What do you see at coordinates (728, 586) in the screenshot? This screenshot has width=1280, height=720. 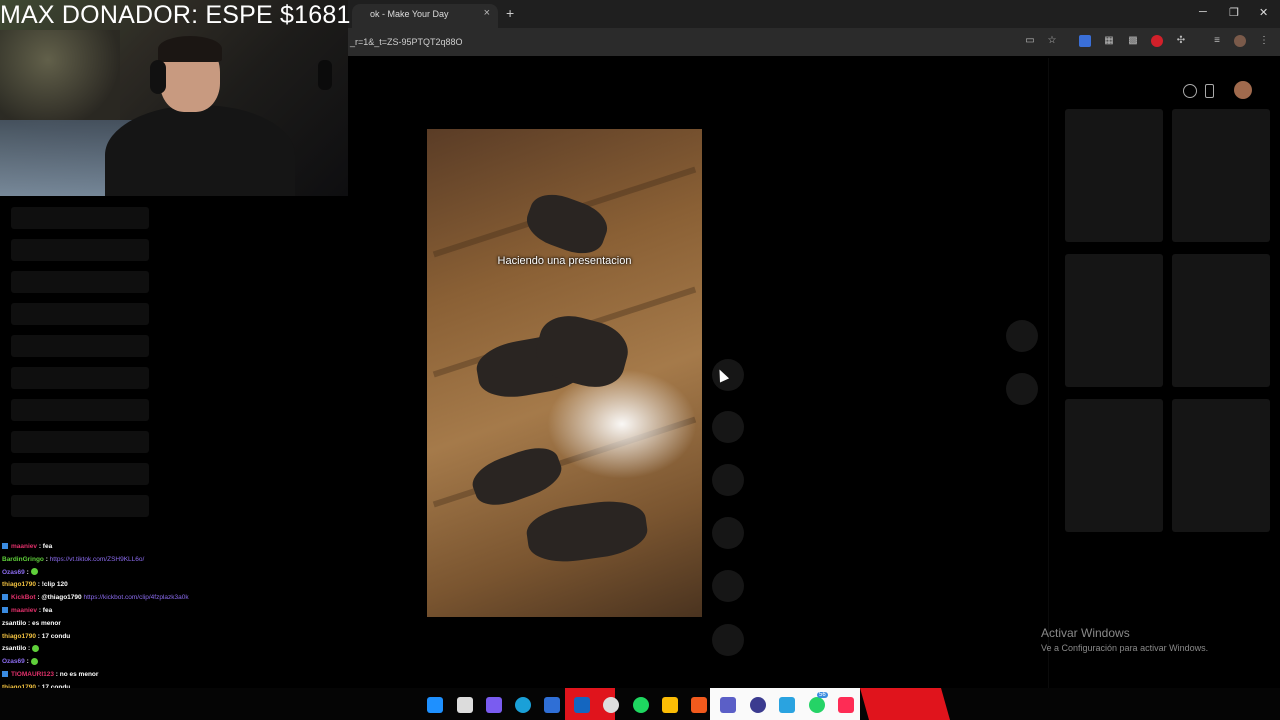 I see `more-button` at bounding box center [728, 586].